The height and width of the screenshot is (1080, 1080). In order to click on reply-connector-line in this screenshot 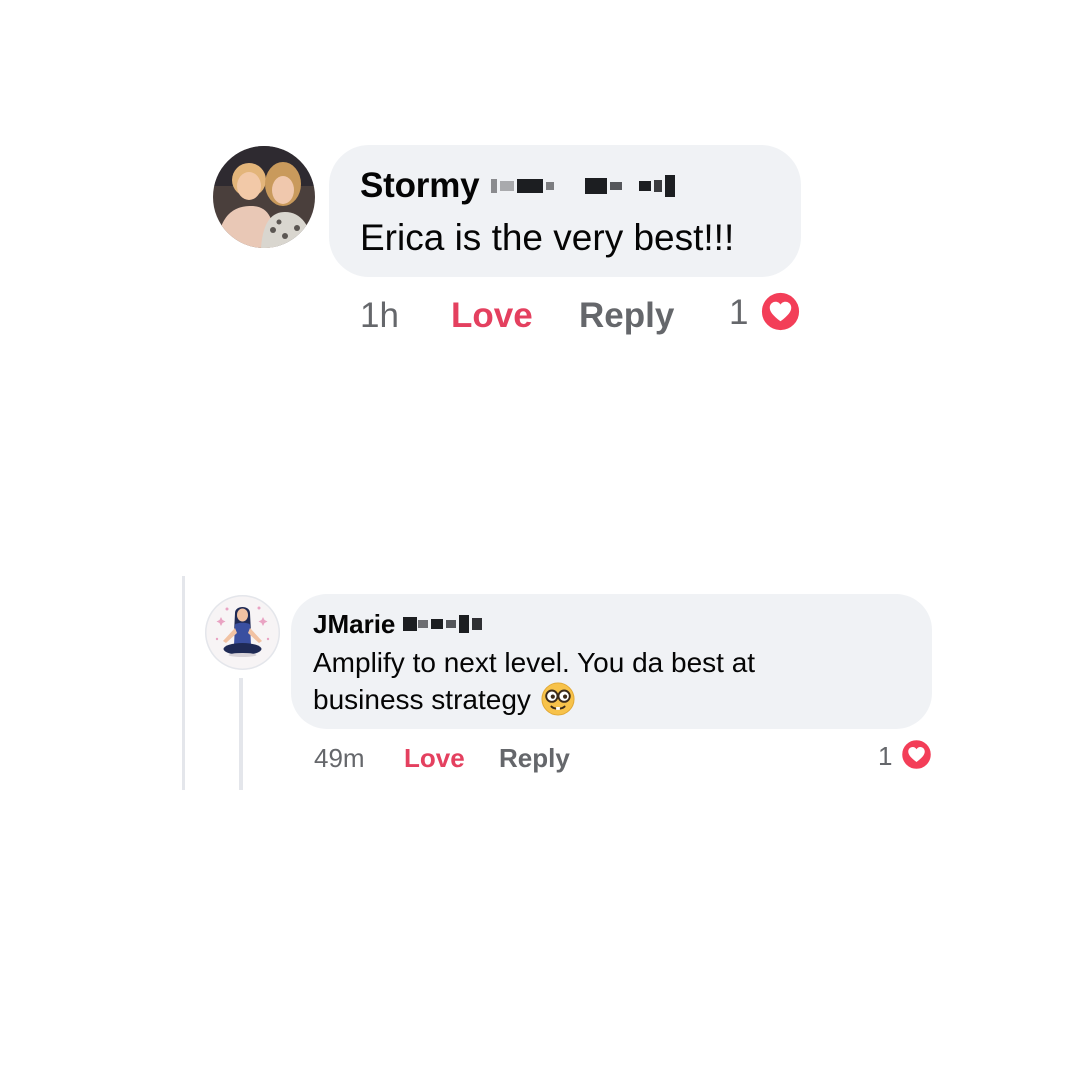, I will do `click(241, 734)`.